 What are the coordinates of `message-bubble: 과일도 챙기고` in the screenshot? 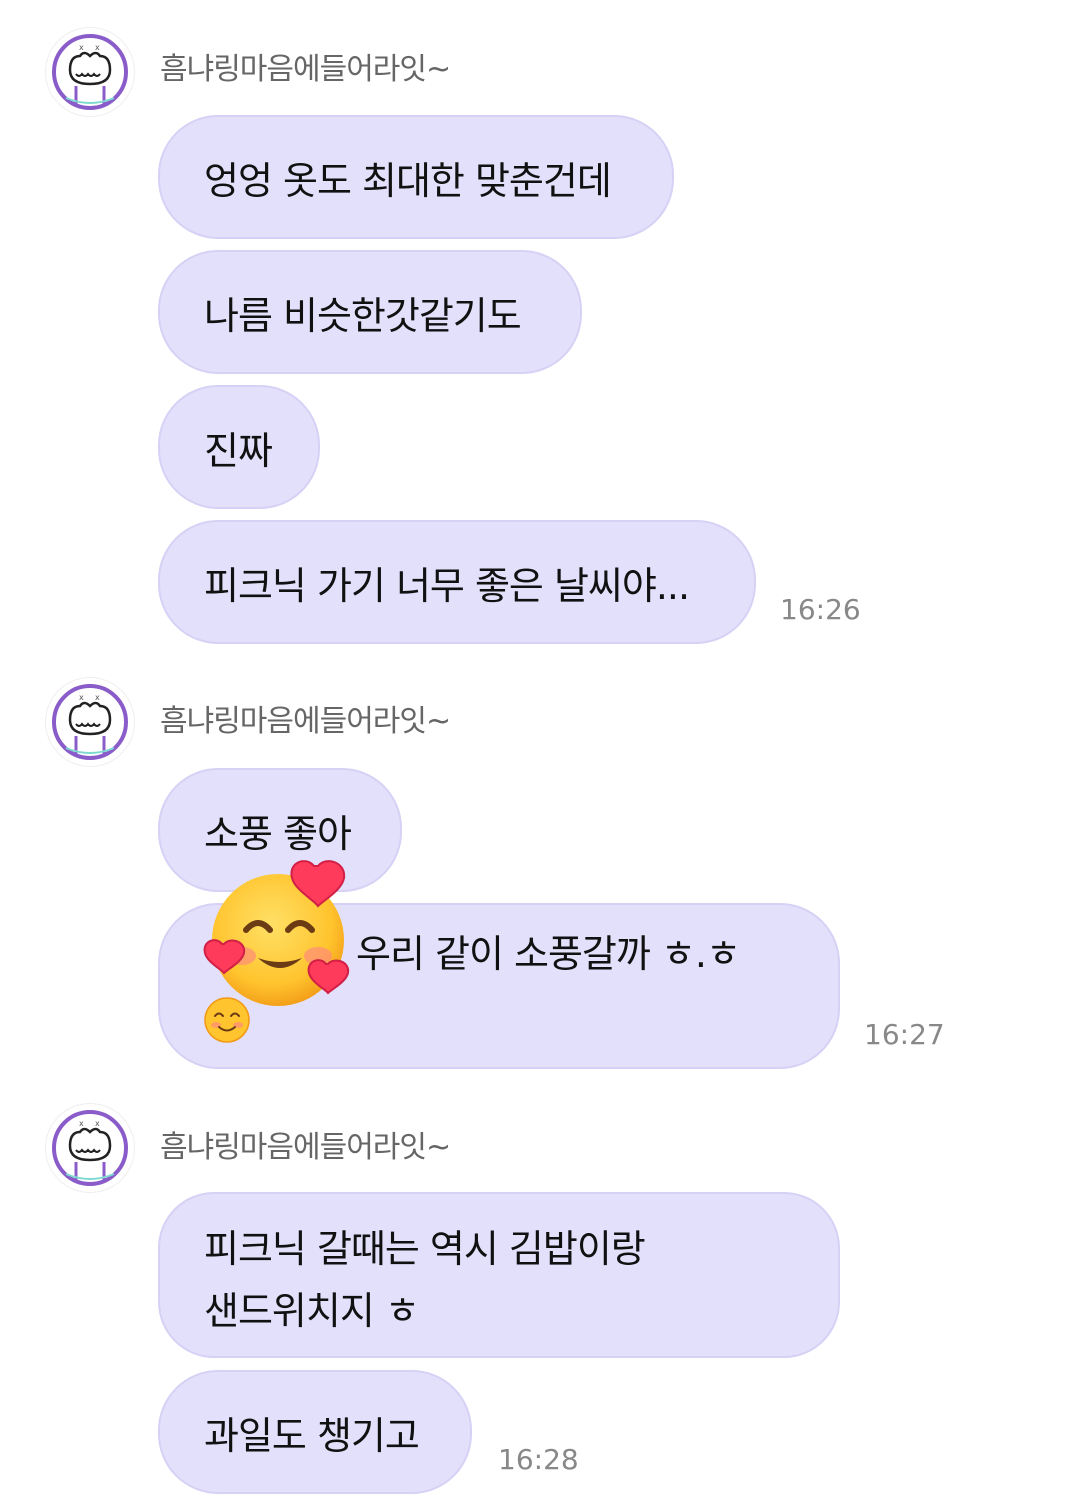 It's located at (315, 1432).